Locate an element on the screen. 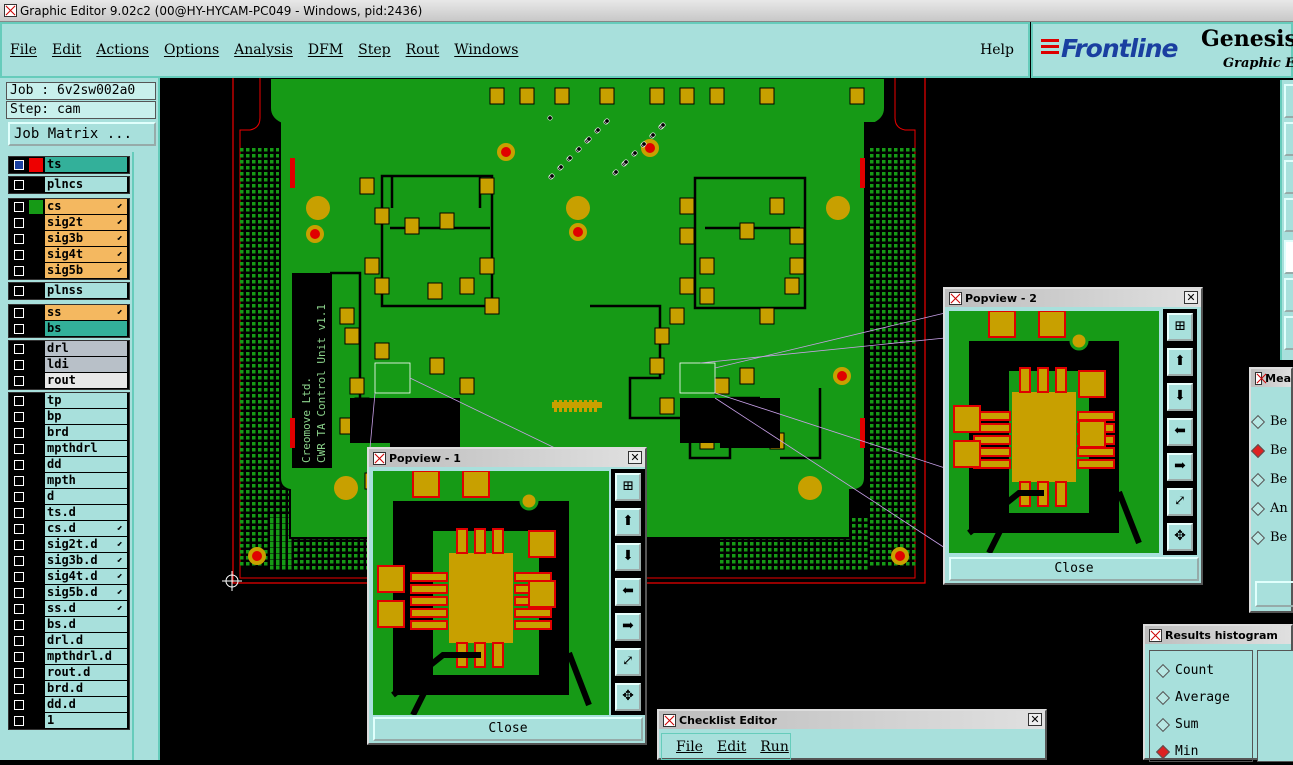 The width and height of the screenshot is (1293, 765). layer-row: tp is located at coordinates (69, 401).